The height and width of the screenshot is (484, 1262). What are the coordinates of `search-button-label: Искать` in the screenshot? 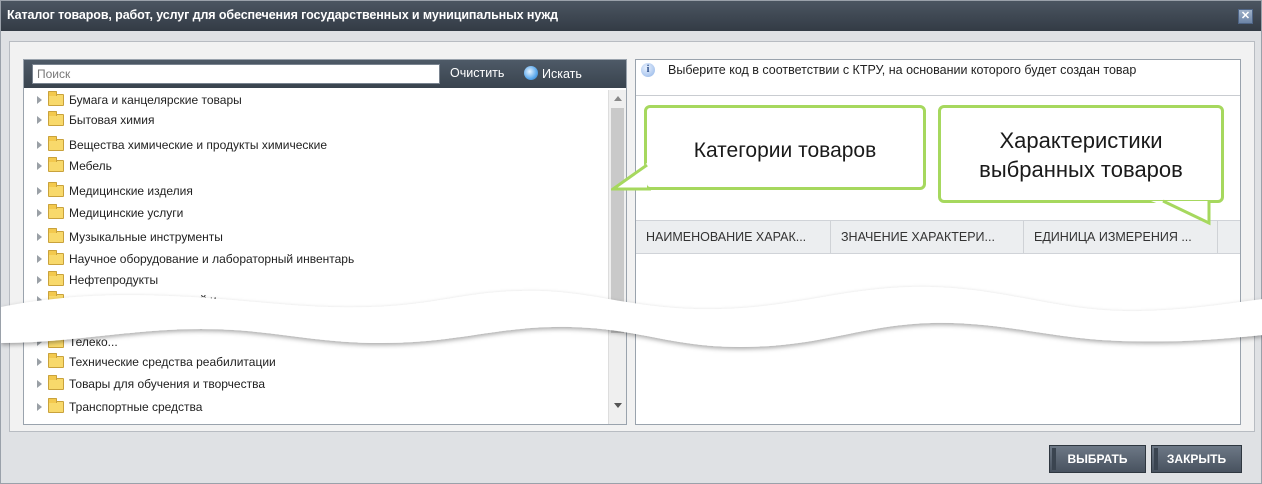 It's located at (562, 74).